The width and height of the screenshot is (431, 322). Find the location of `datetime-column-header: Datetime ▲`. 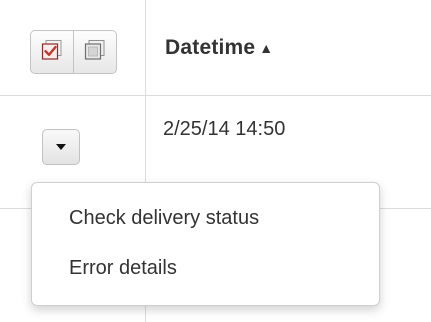

datetime-column-header: Datetime ▲ is located at coordinates (219, 48).